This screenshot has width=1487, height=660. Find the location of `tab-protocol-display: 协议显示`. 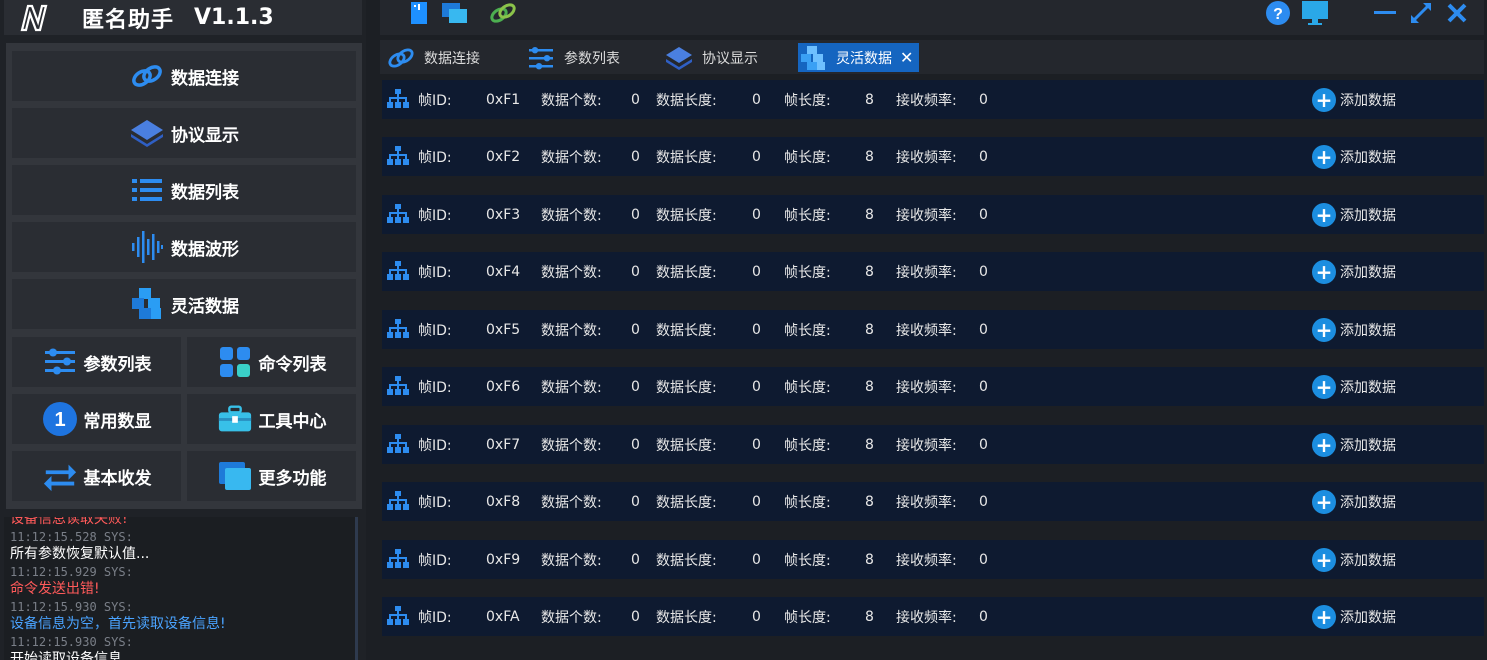

tab-protocol-display: 协议显示 is located at coordinates (711, 57).